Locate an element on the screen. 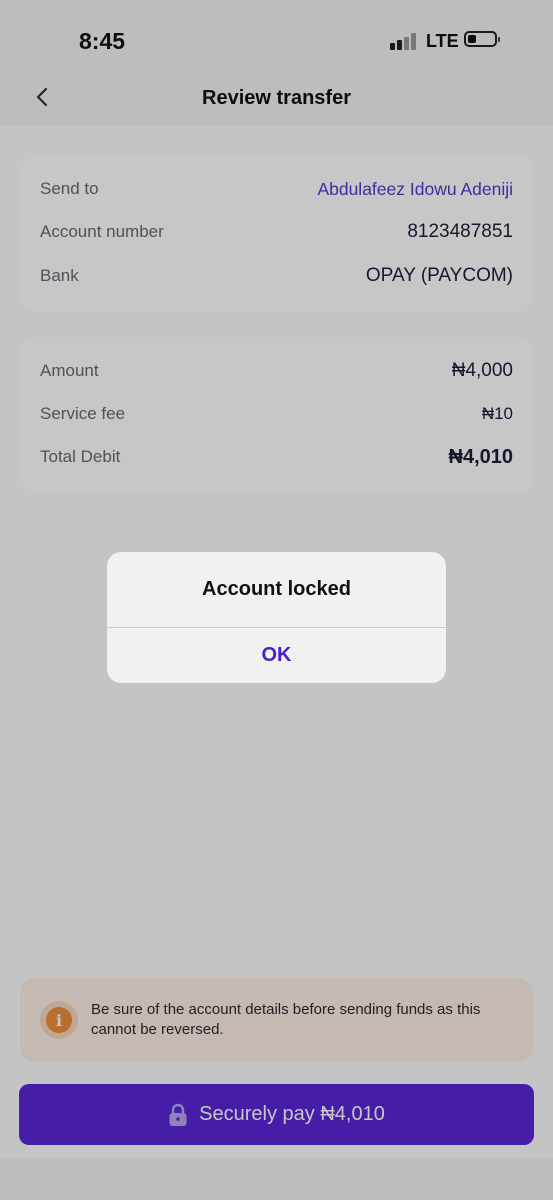 The width and height of the screenshot is (553, 1200). alert-title: Account locked is located at coordinates (276, 589).